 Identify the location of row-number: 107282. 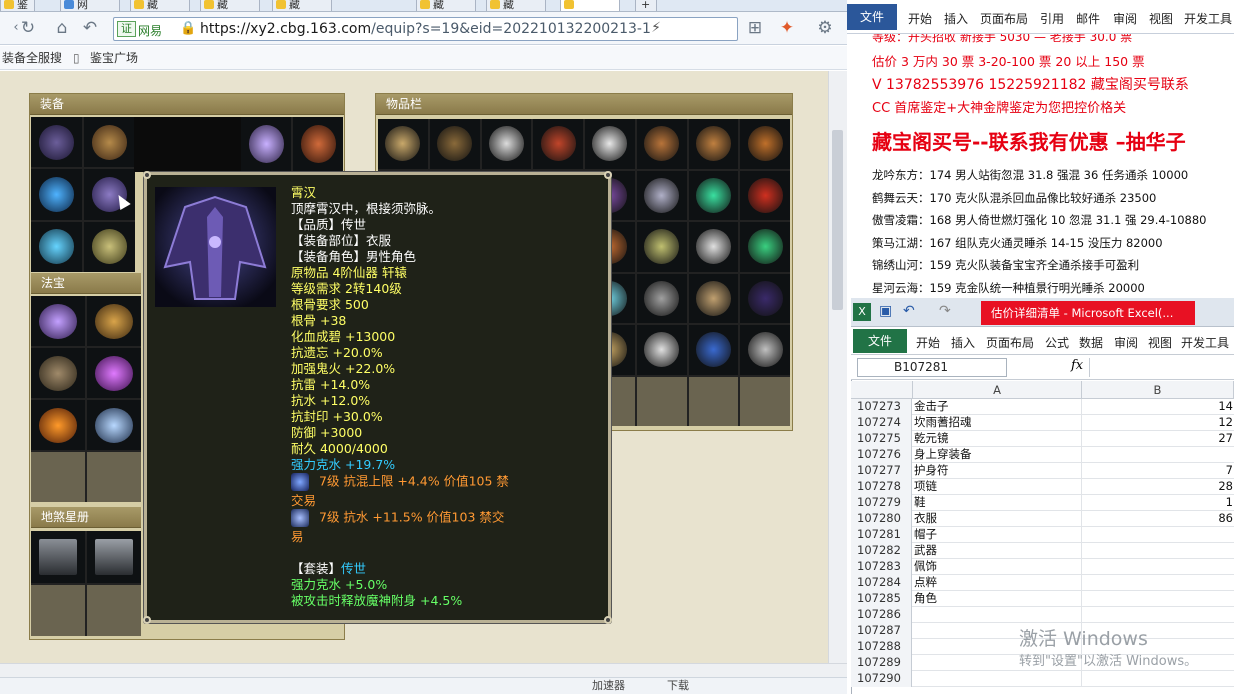
(881, 551).